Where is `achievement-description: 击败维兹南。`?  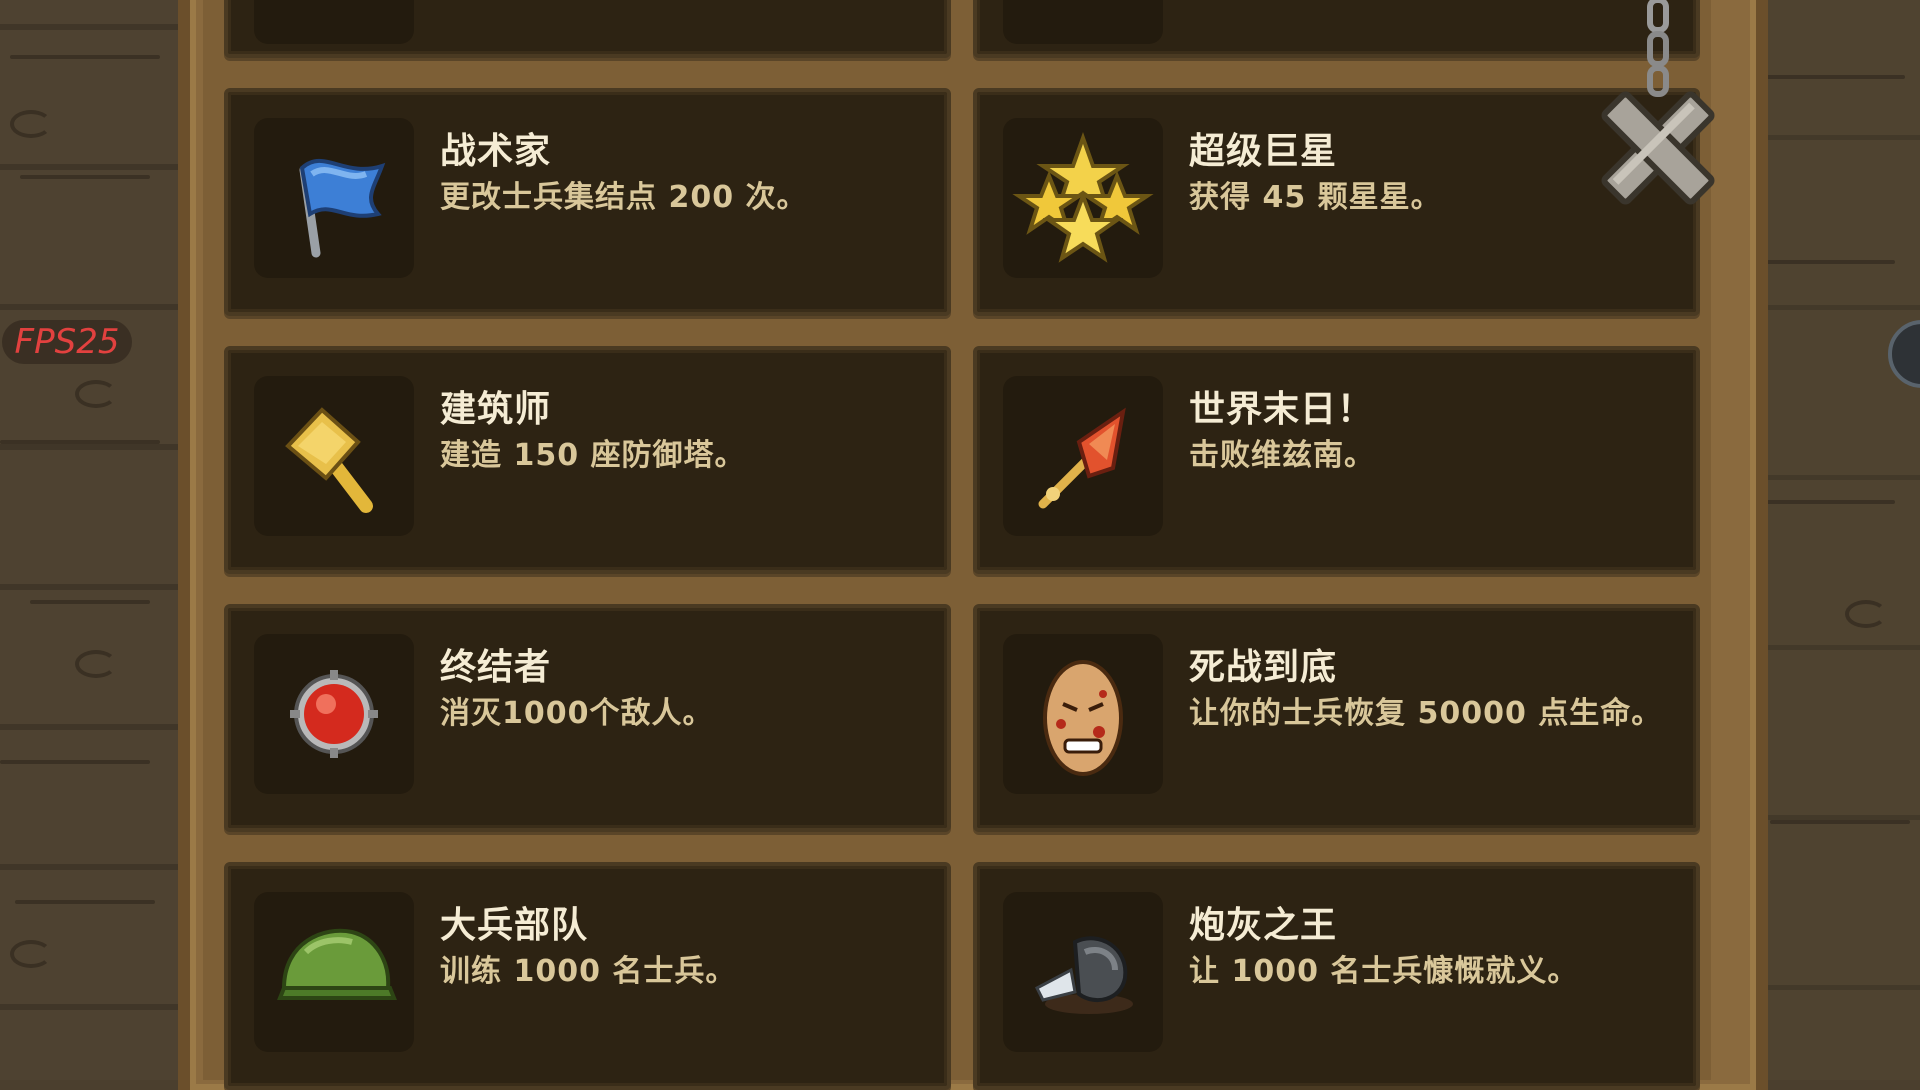
achievement-description: 击败维兹南。 is located at coordinates (1282, 455).